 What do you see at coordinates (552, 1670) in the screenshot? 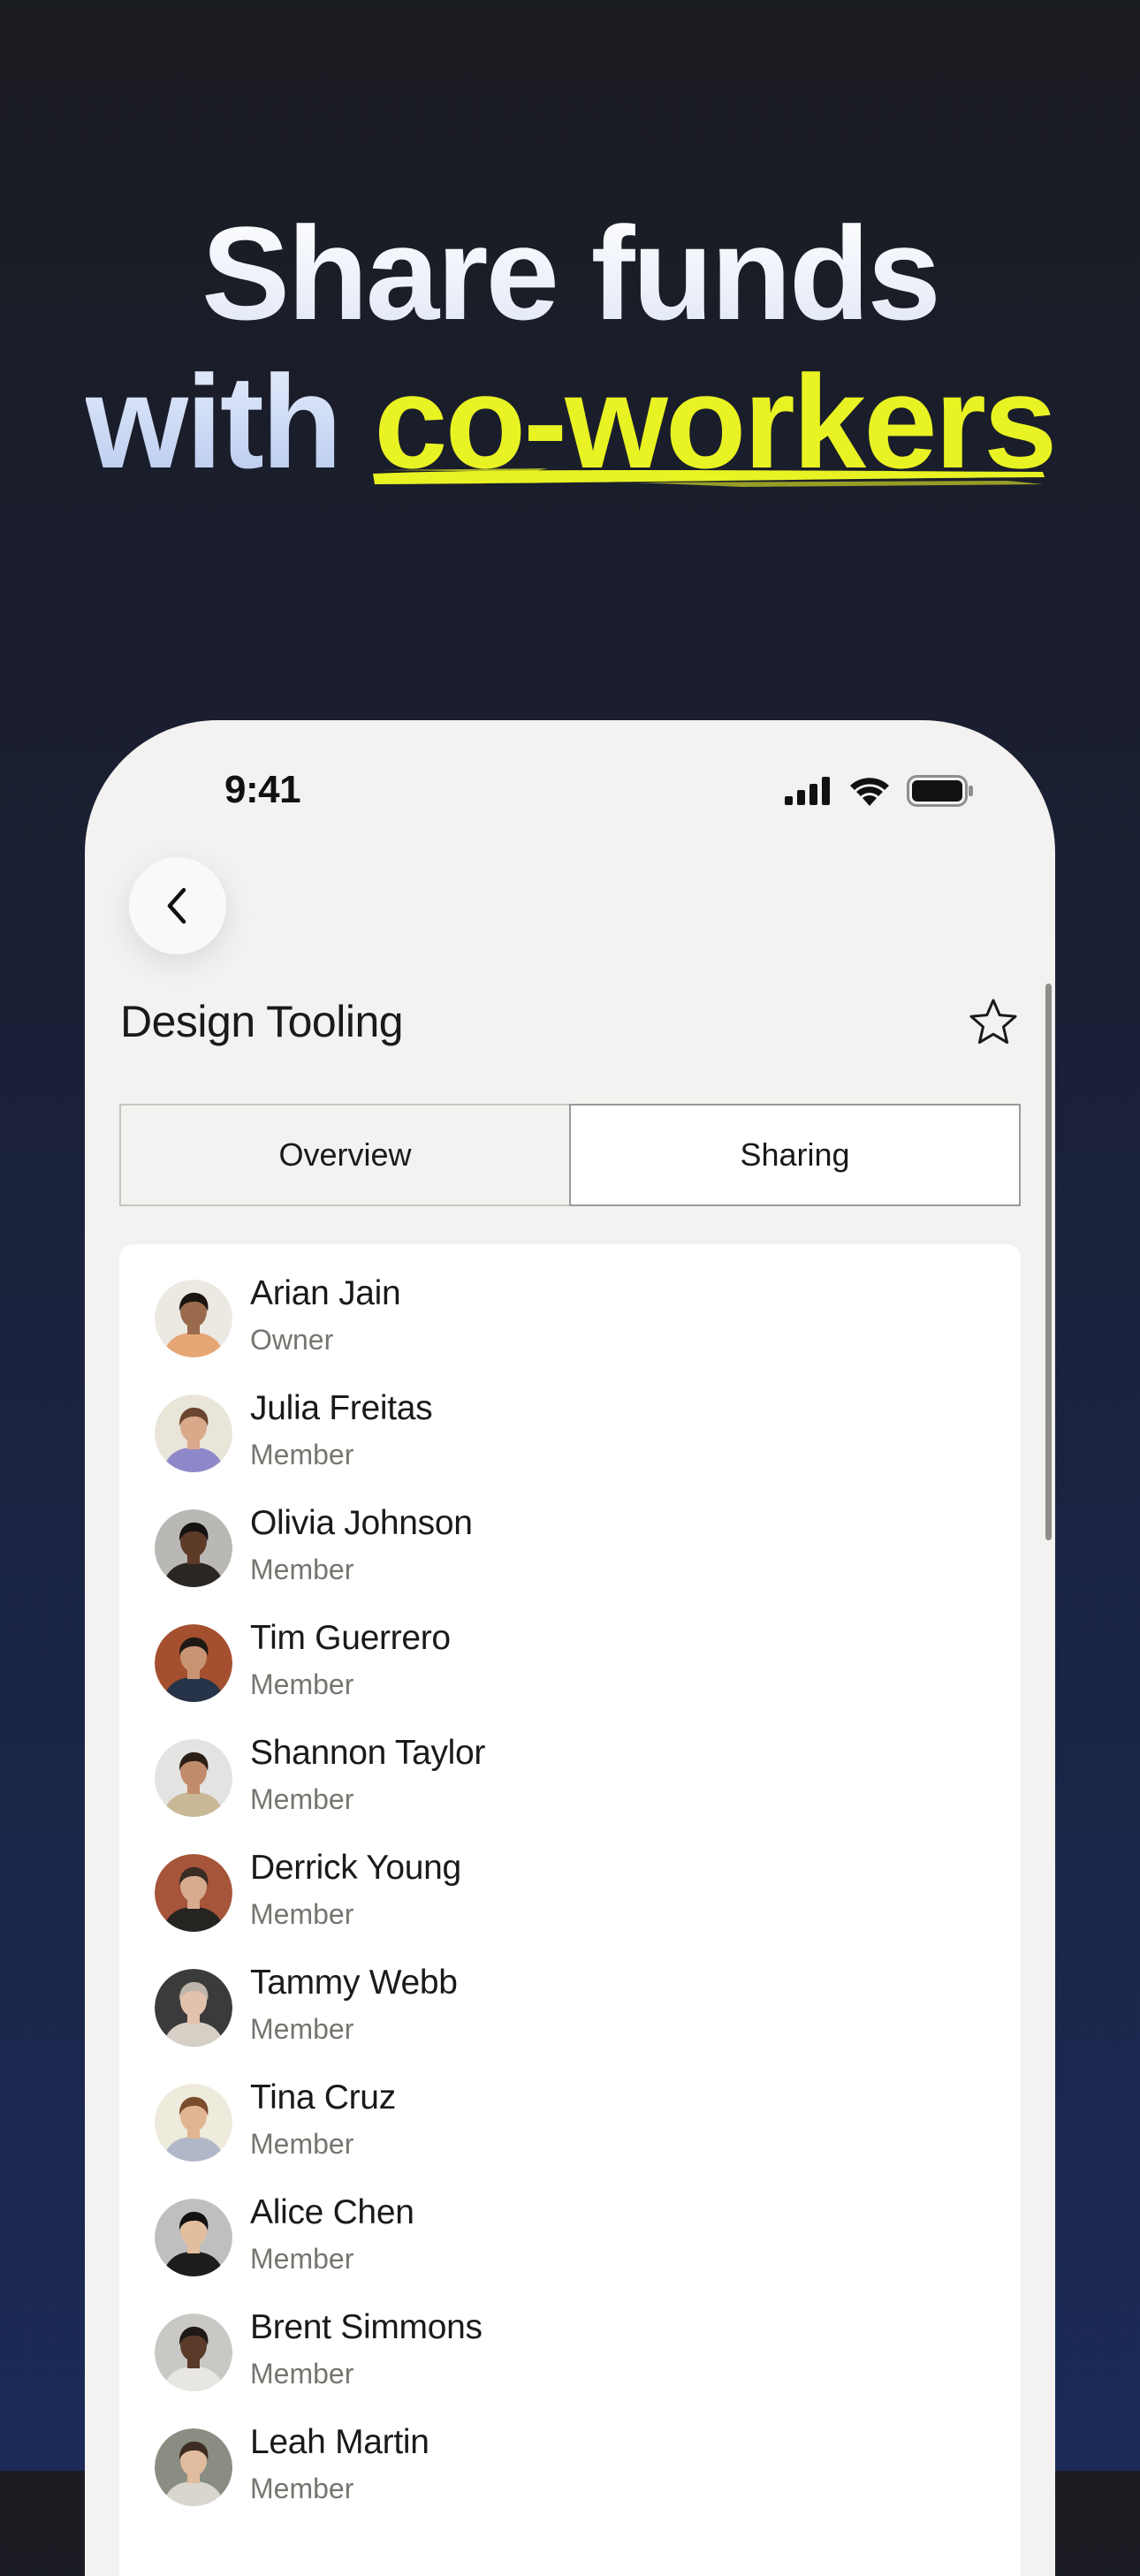
I see `list-item: Tim Guerrero Member` at bounding box center [552, 1670].